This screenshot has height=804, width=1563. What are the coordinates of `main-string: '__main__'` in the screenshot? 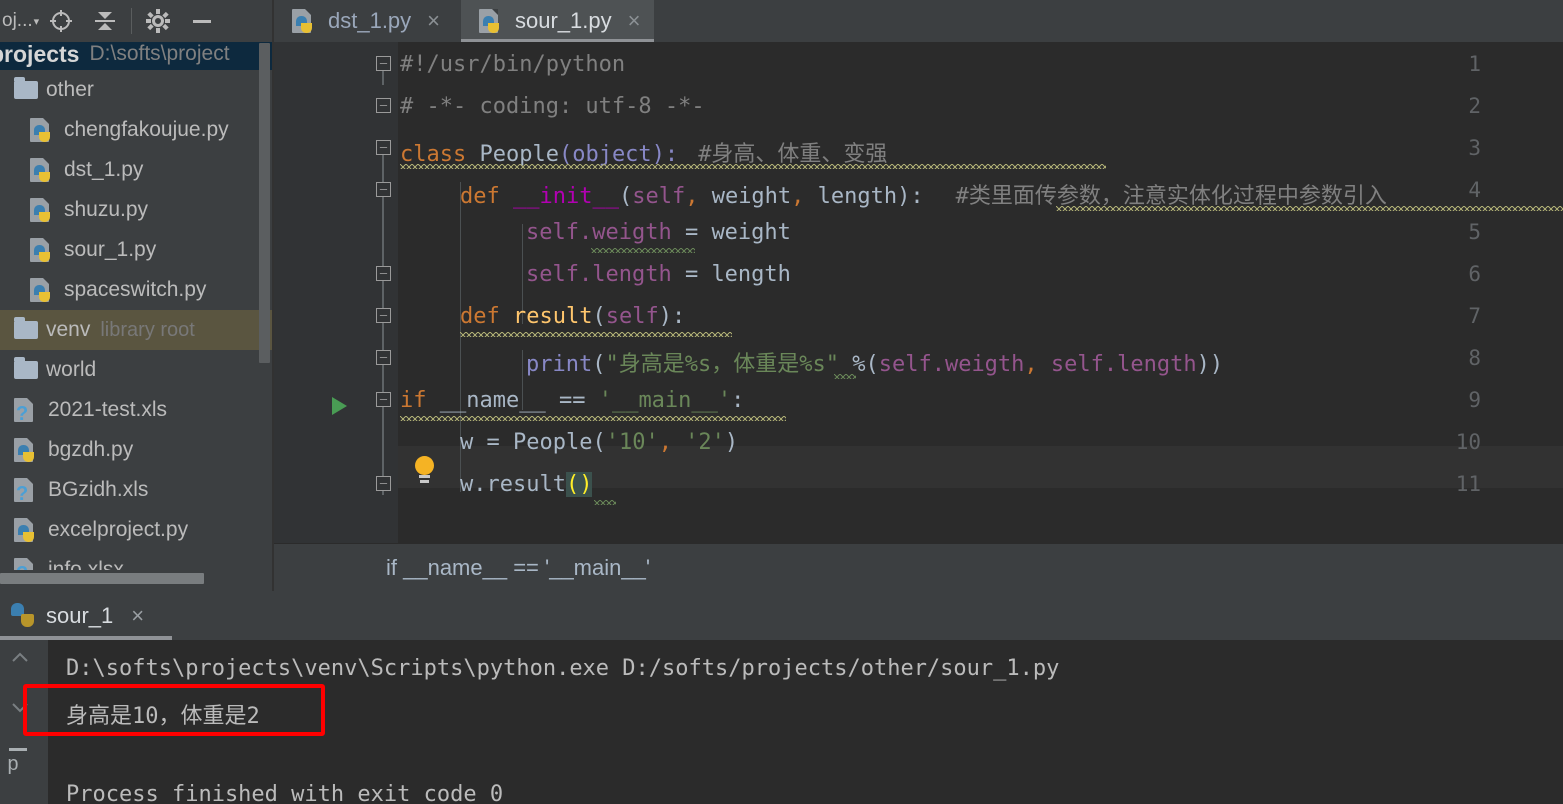 It's located at (665, 400).